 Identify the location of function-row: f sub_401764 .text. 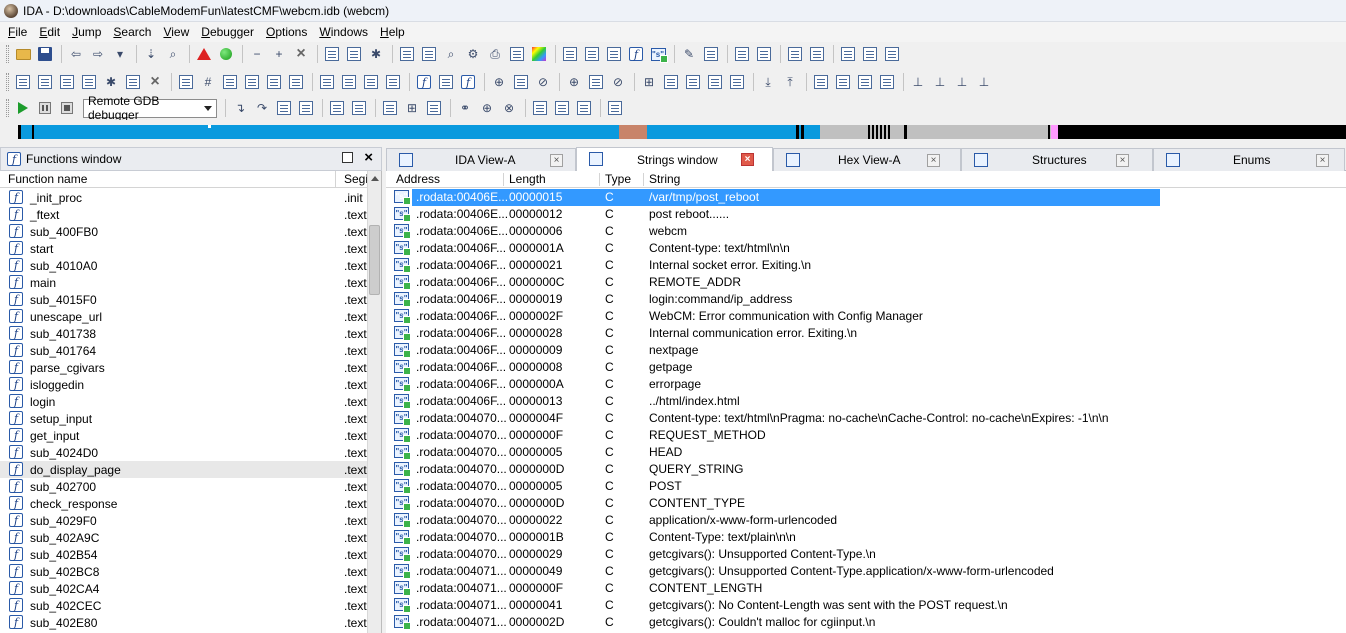
(184, 350).